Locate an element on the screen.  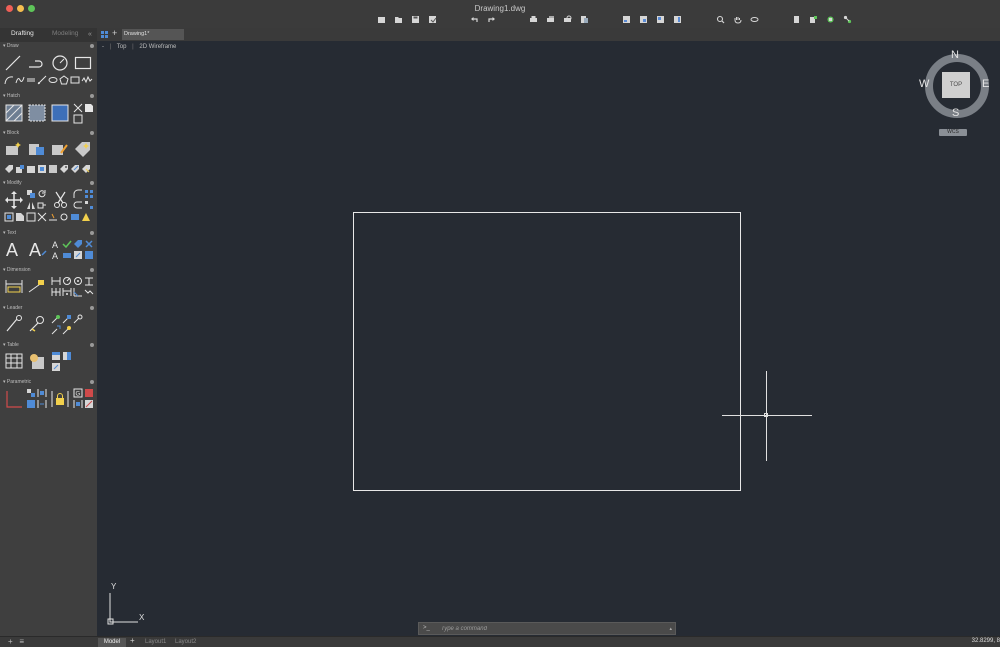
compass-south: S is located at coordinates (955, 113).